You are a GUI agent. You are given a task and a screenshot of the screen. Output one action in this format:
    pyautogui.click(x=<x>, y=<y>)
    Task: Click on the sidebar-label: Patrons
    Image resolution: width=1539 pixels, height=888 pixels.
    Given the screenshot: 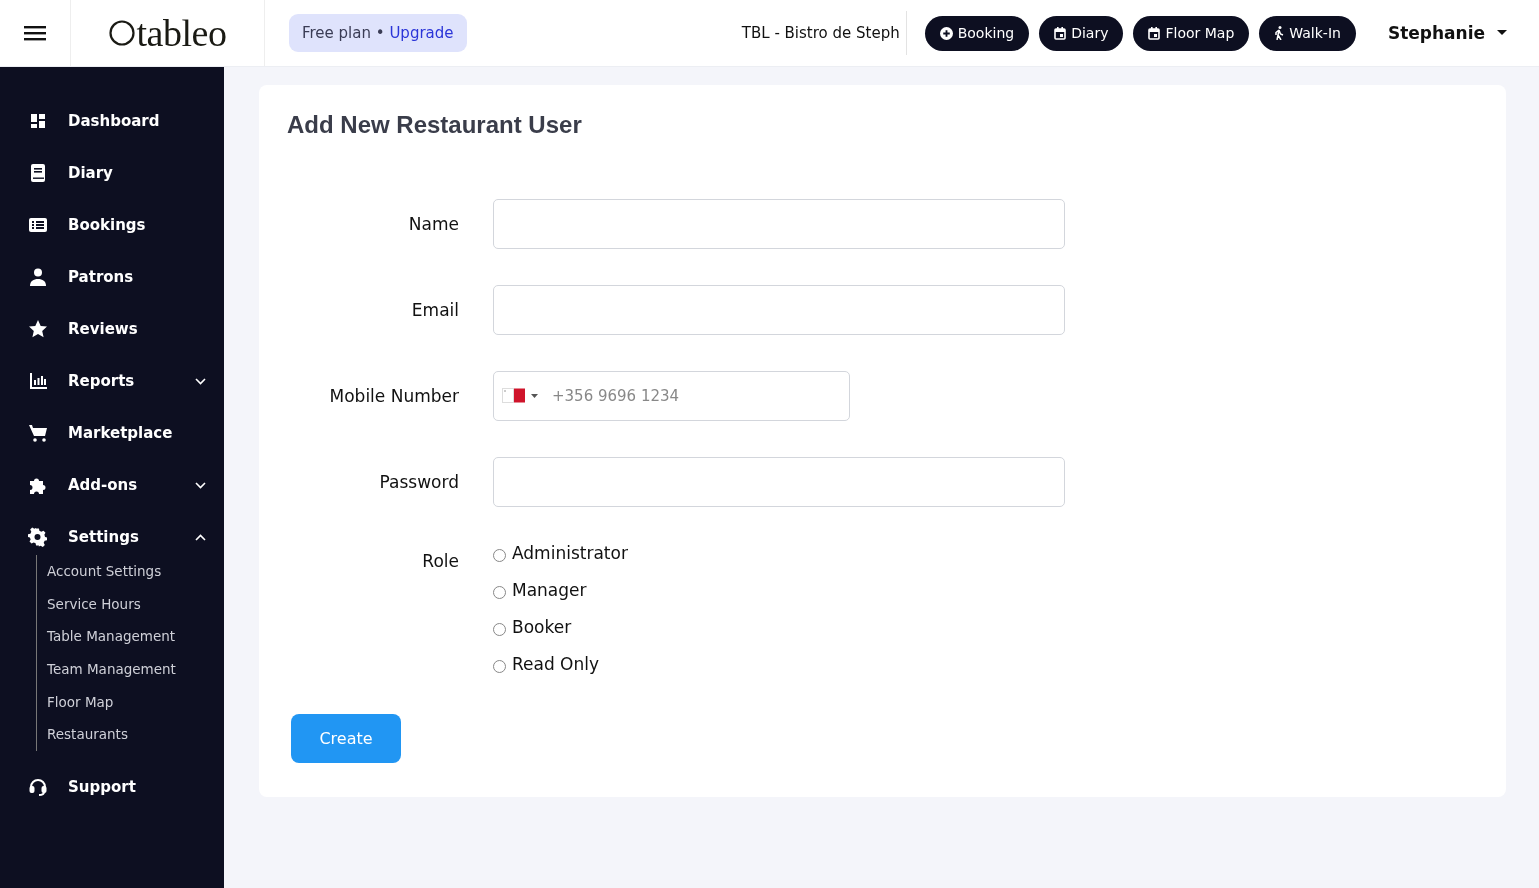 What is the action you would take?
    pyautogui.click(x=101, y=277)
    